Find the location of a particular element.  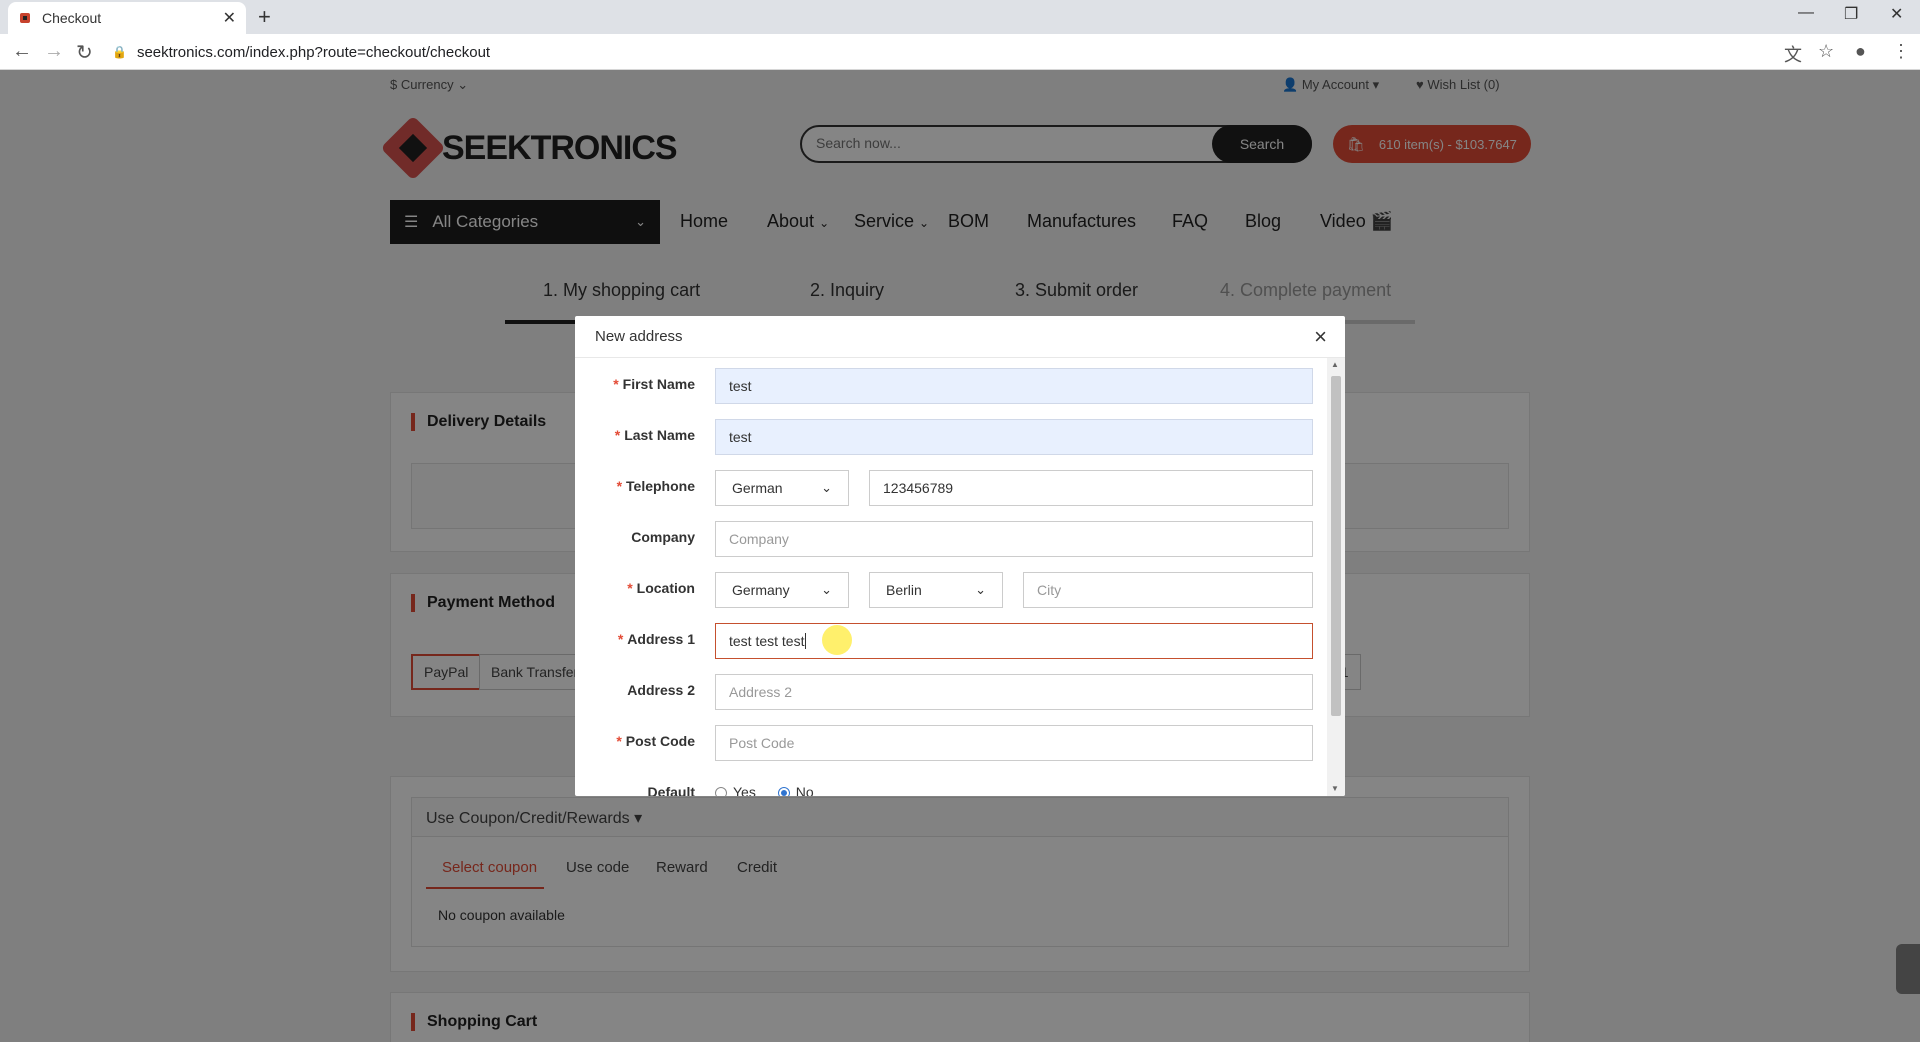

address1-field: test test test is located at coordinates (1014, 641).